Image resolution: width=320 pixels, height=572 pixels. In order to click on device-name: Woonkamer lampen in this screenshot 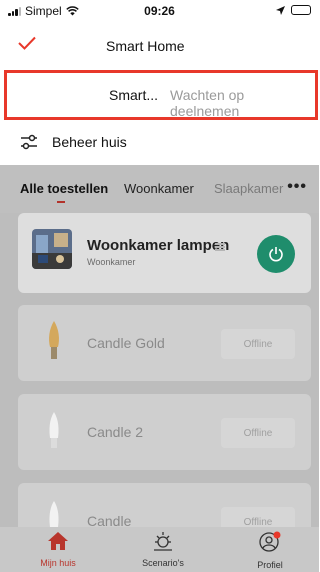, I will do `click(158, 245)`.